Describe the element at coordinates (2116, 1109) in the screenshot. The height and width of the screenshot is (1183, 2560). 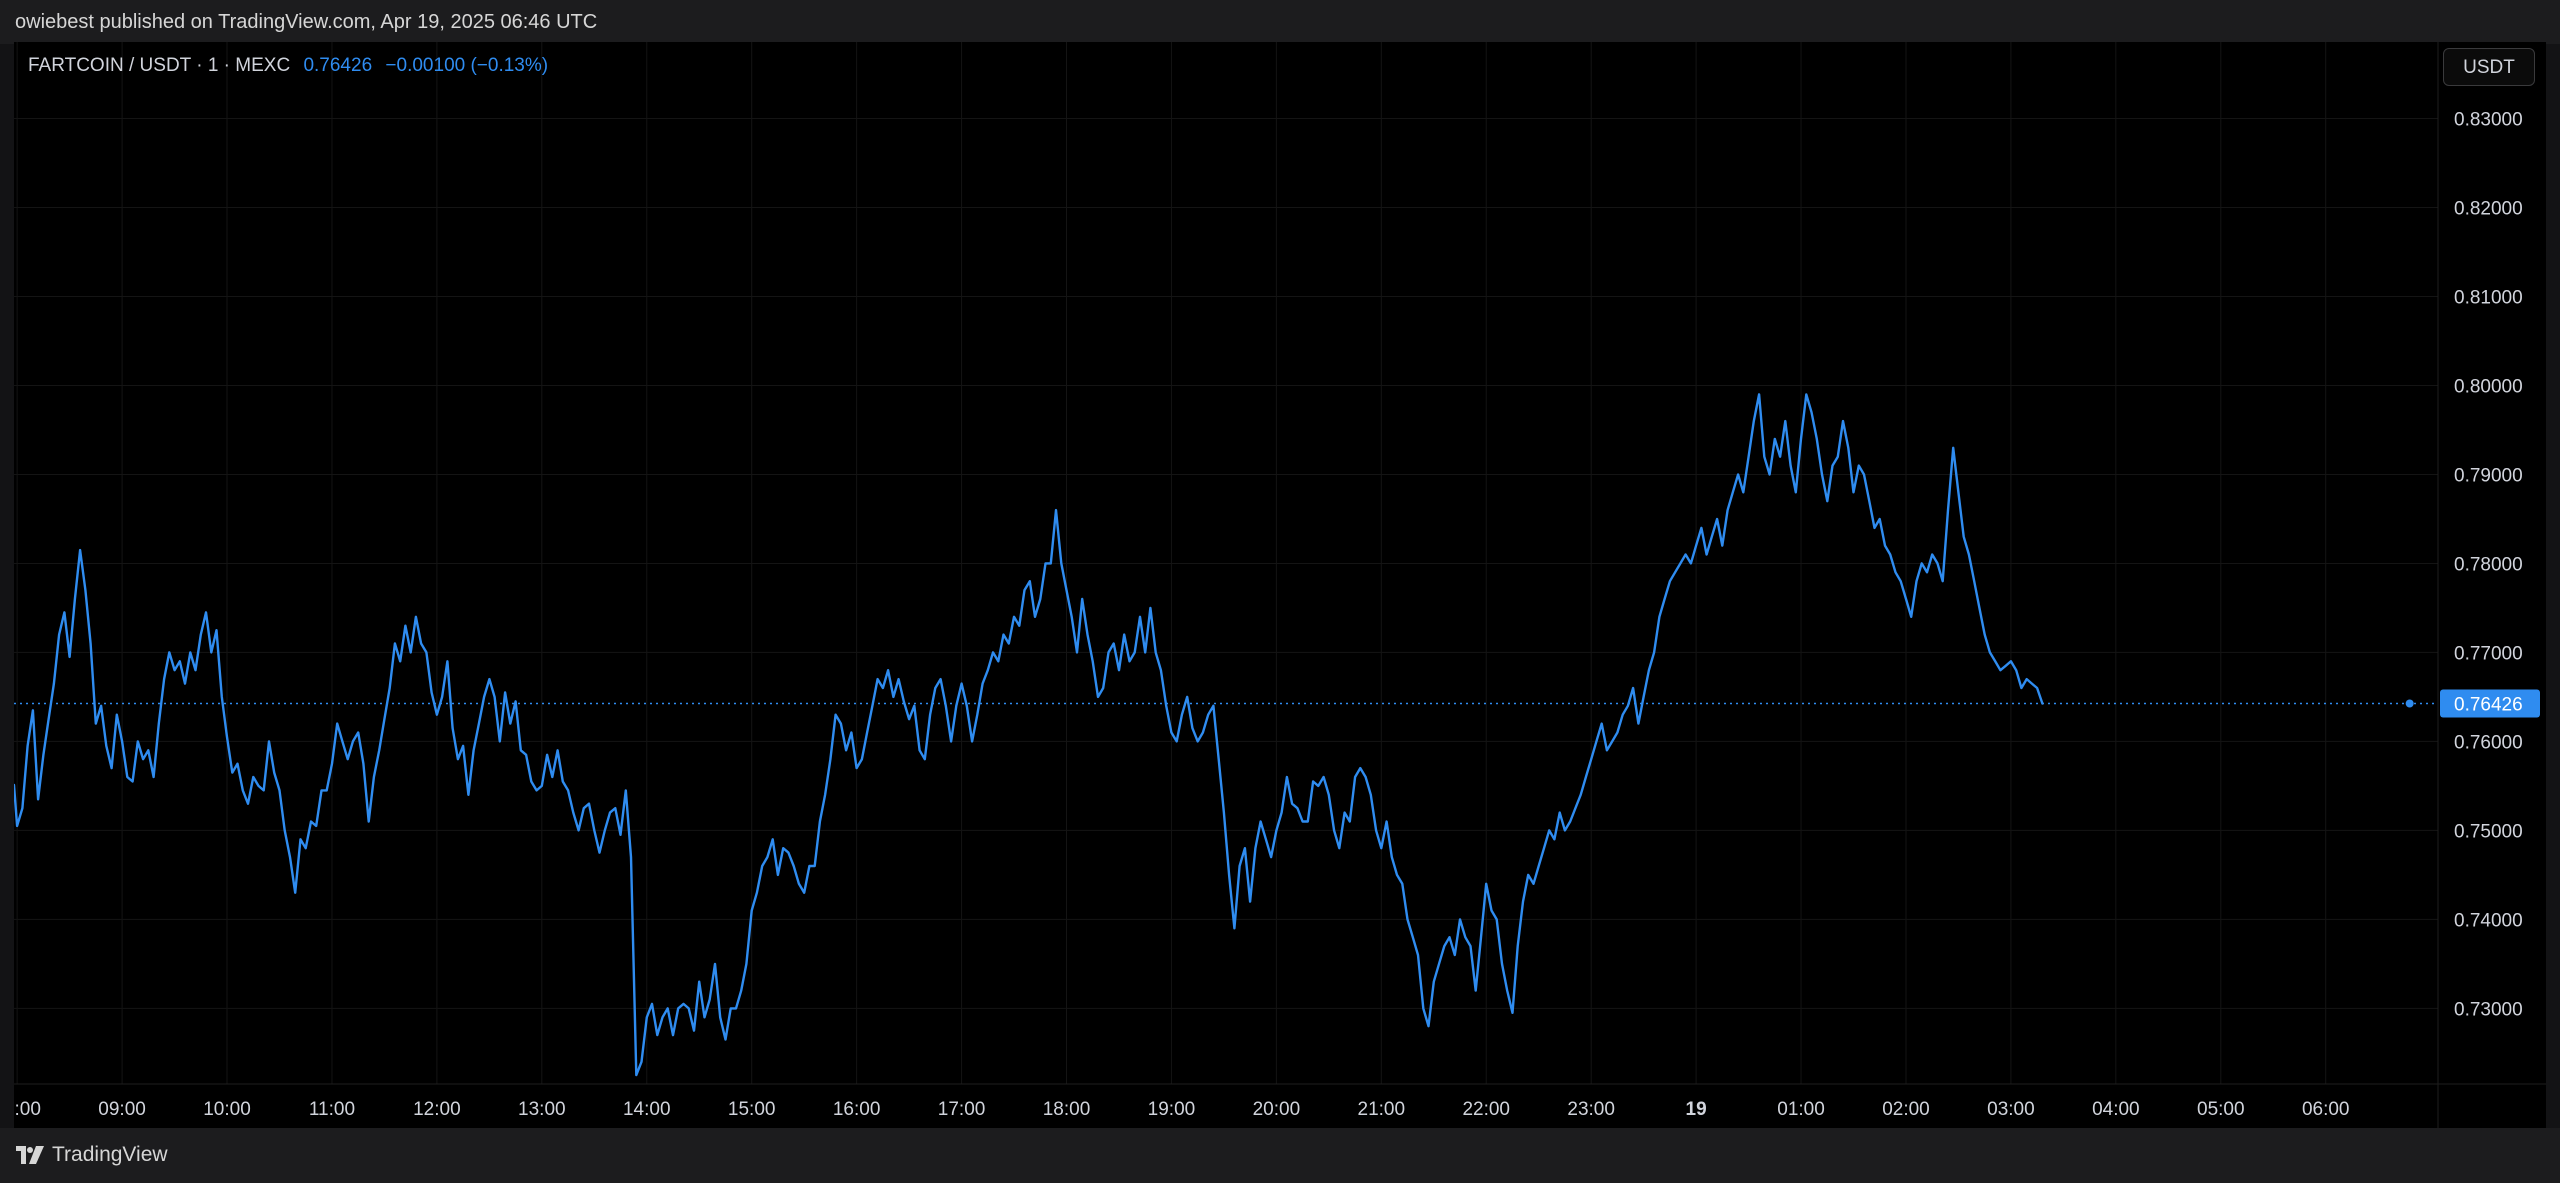
I see `x-tick-label: 04:00` at that location.